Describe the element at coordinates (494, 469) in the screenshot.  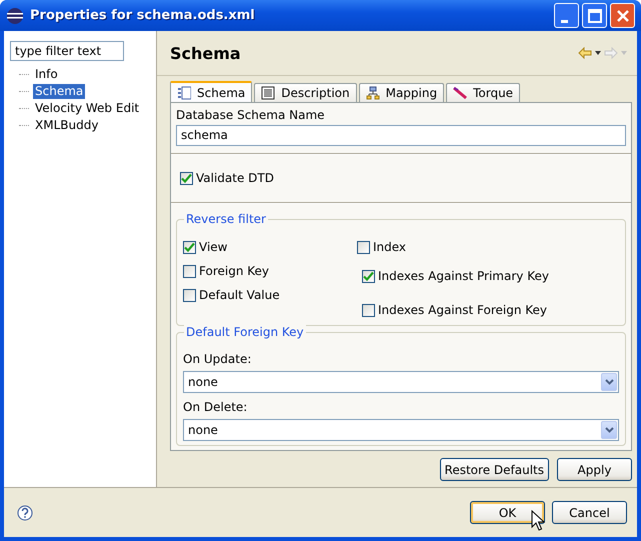
I see `button: Restore Defaults` at that location.